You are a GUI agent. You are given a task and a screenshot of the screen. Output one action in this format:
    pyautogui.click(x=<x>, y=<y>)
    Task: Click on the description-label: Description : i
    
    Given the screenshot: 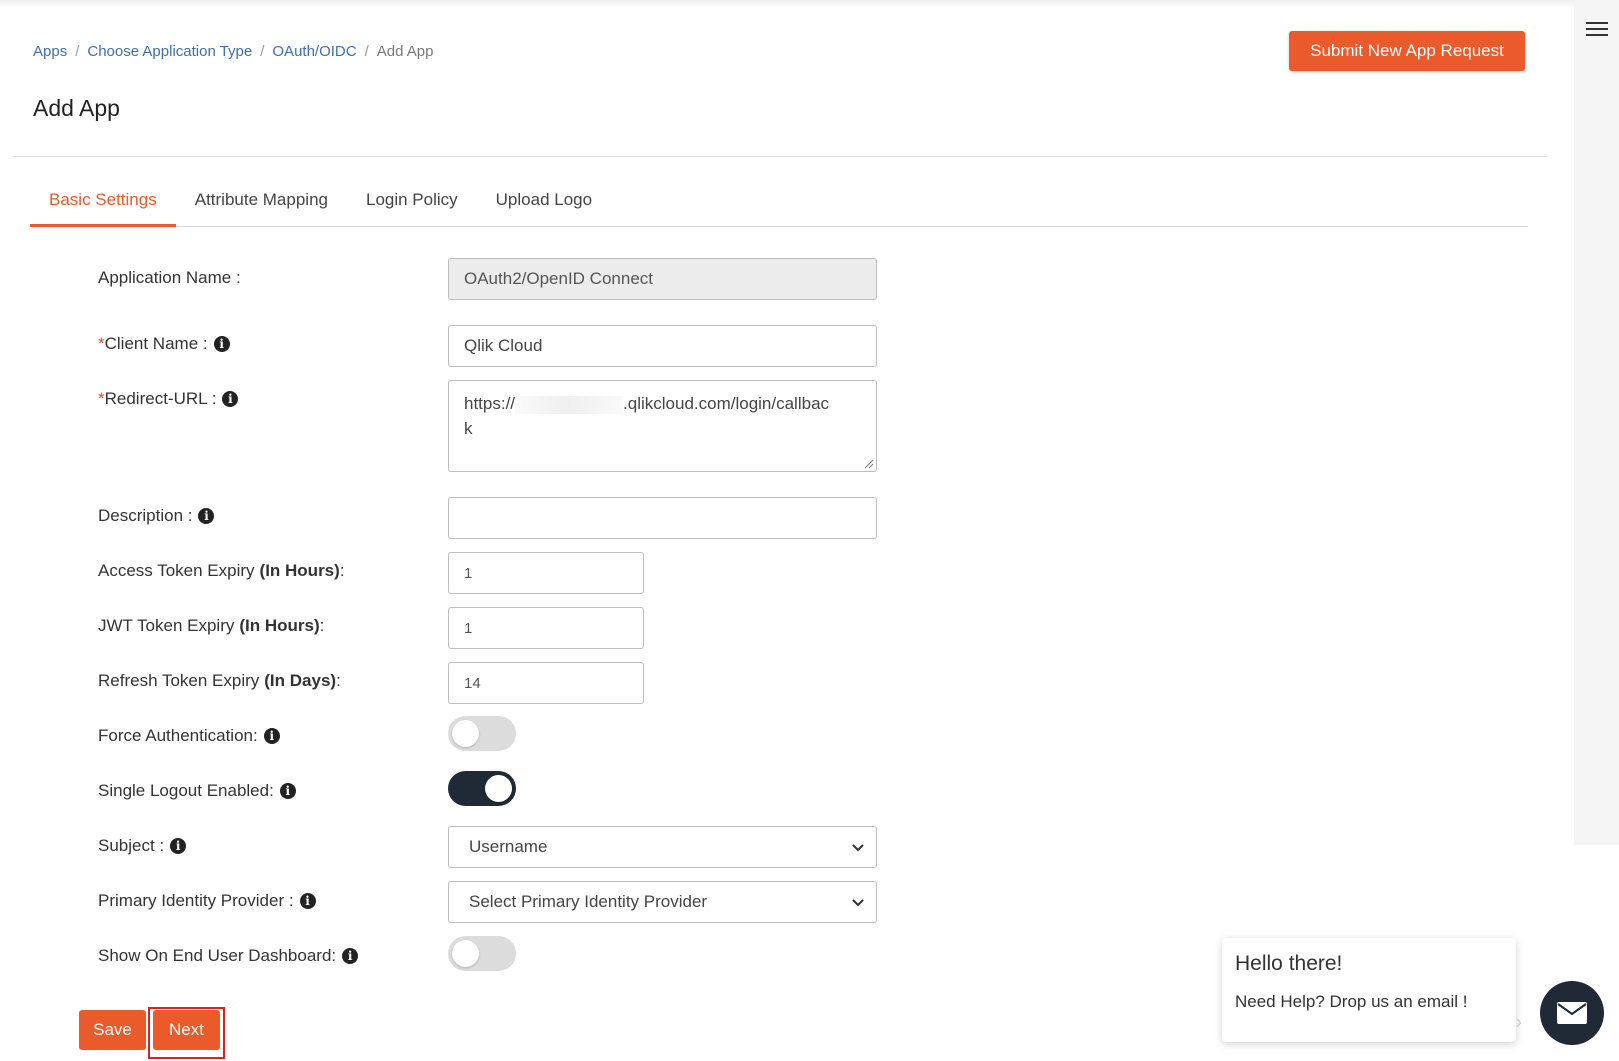 What is the action you would take?
    pyautogui.click(x=156, y=516)
    